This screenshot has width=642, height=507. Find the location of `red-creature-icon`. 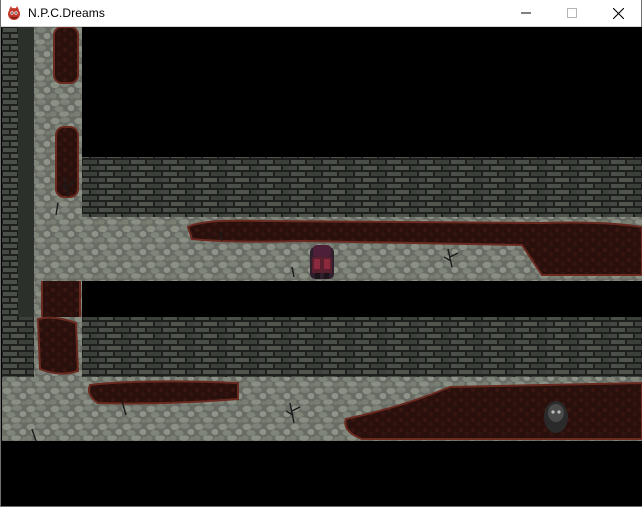

red-creature-icon is located at coordinates (14, 13).